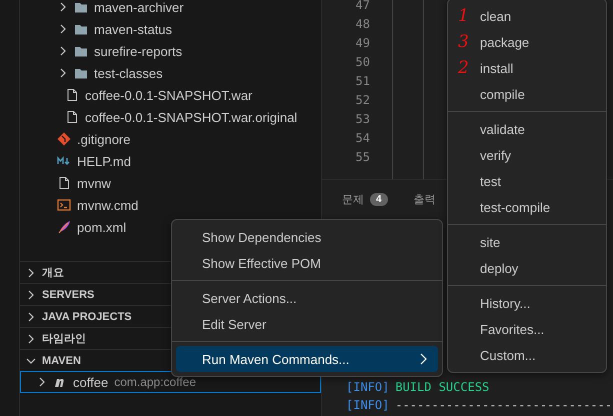  Describe the element at coordinates (527, 94) in the screenshot. I see `menu-item: compile` at that location.